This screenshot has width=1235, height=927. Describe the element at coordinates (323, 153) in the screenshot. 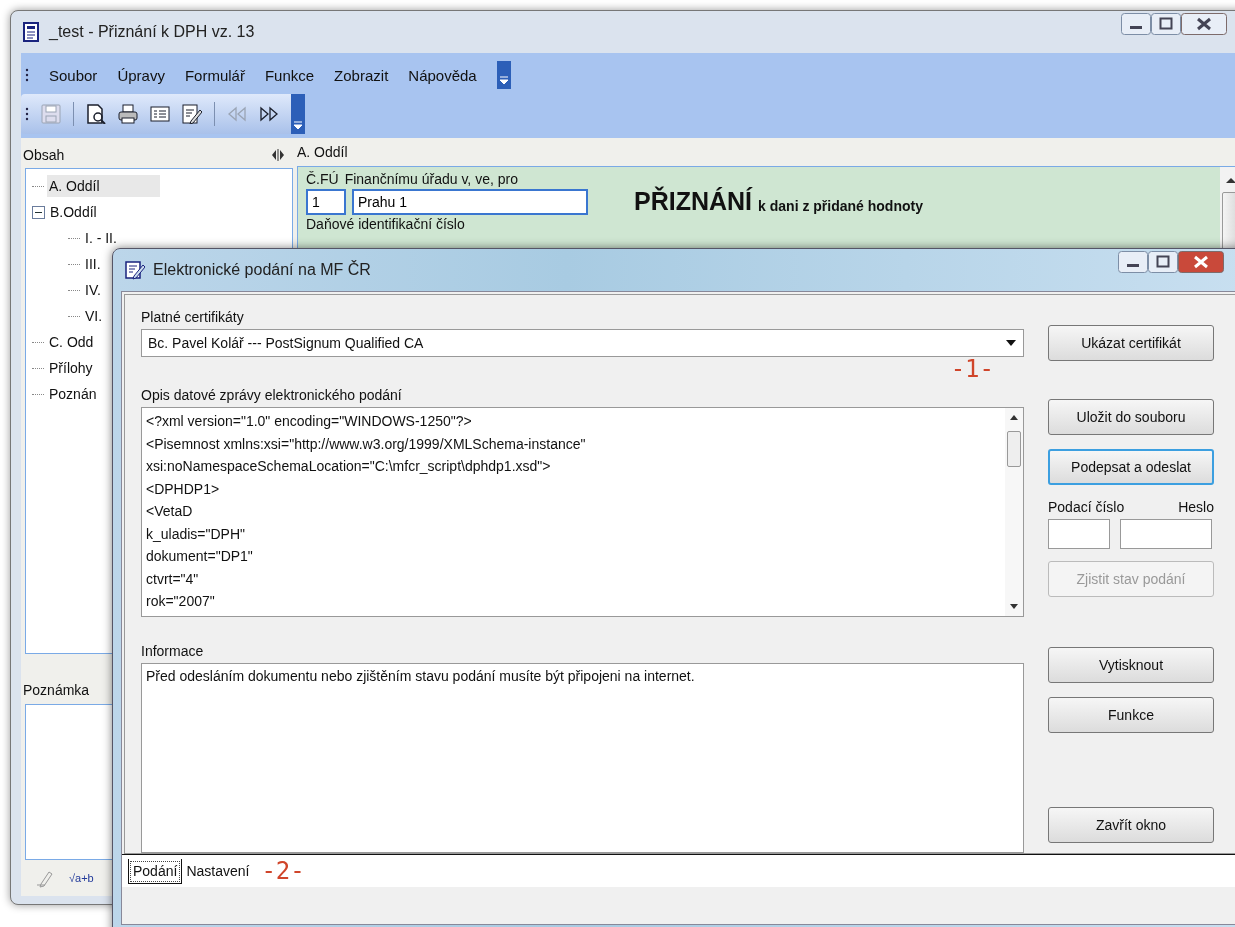

I see `section-title: A. Oddíl` at that location.